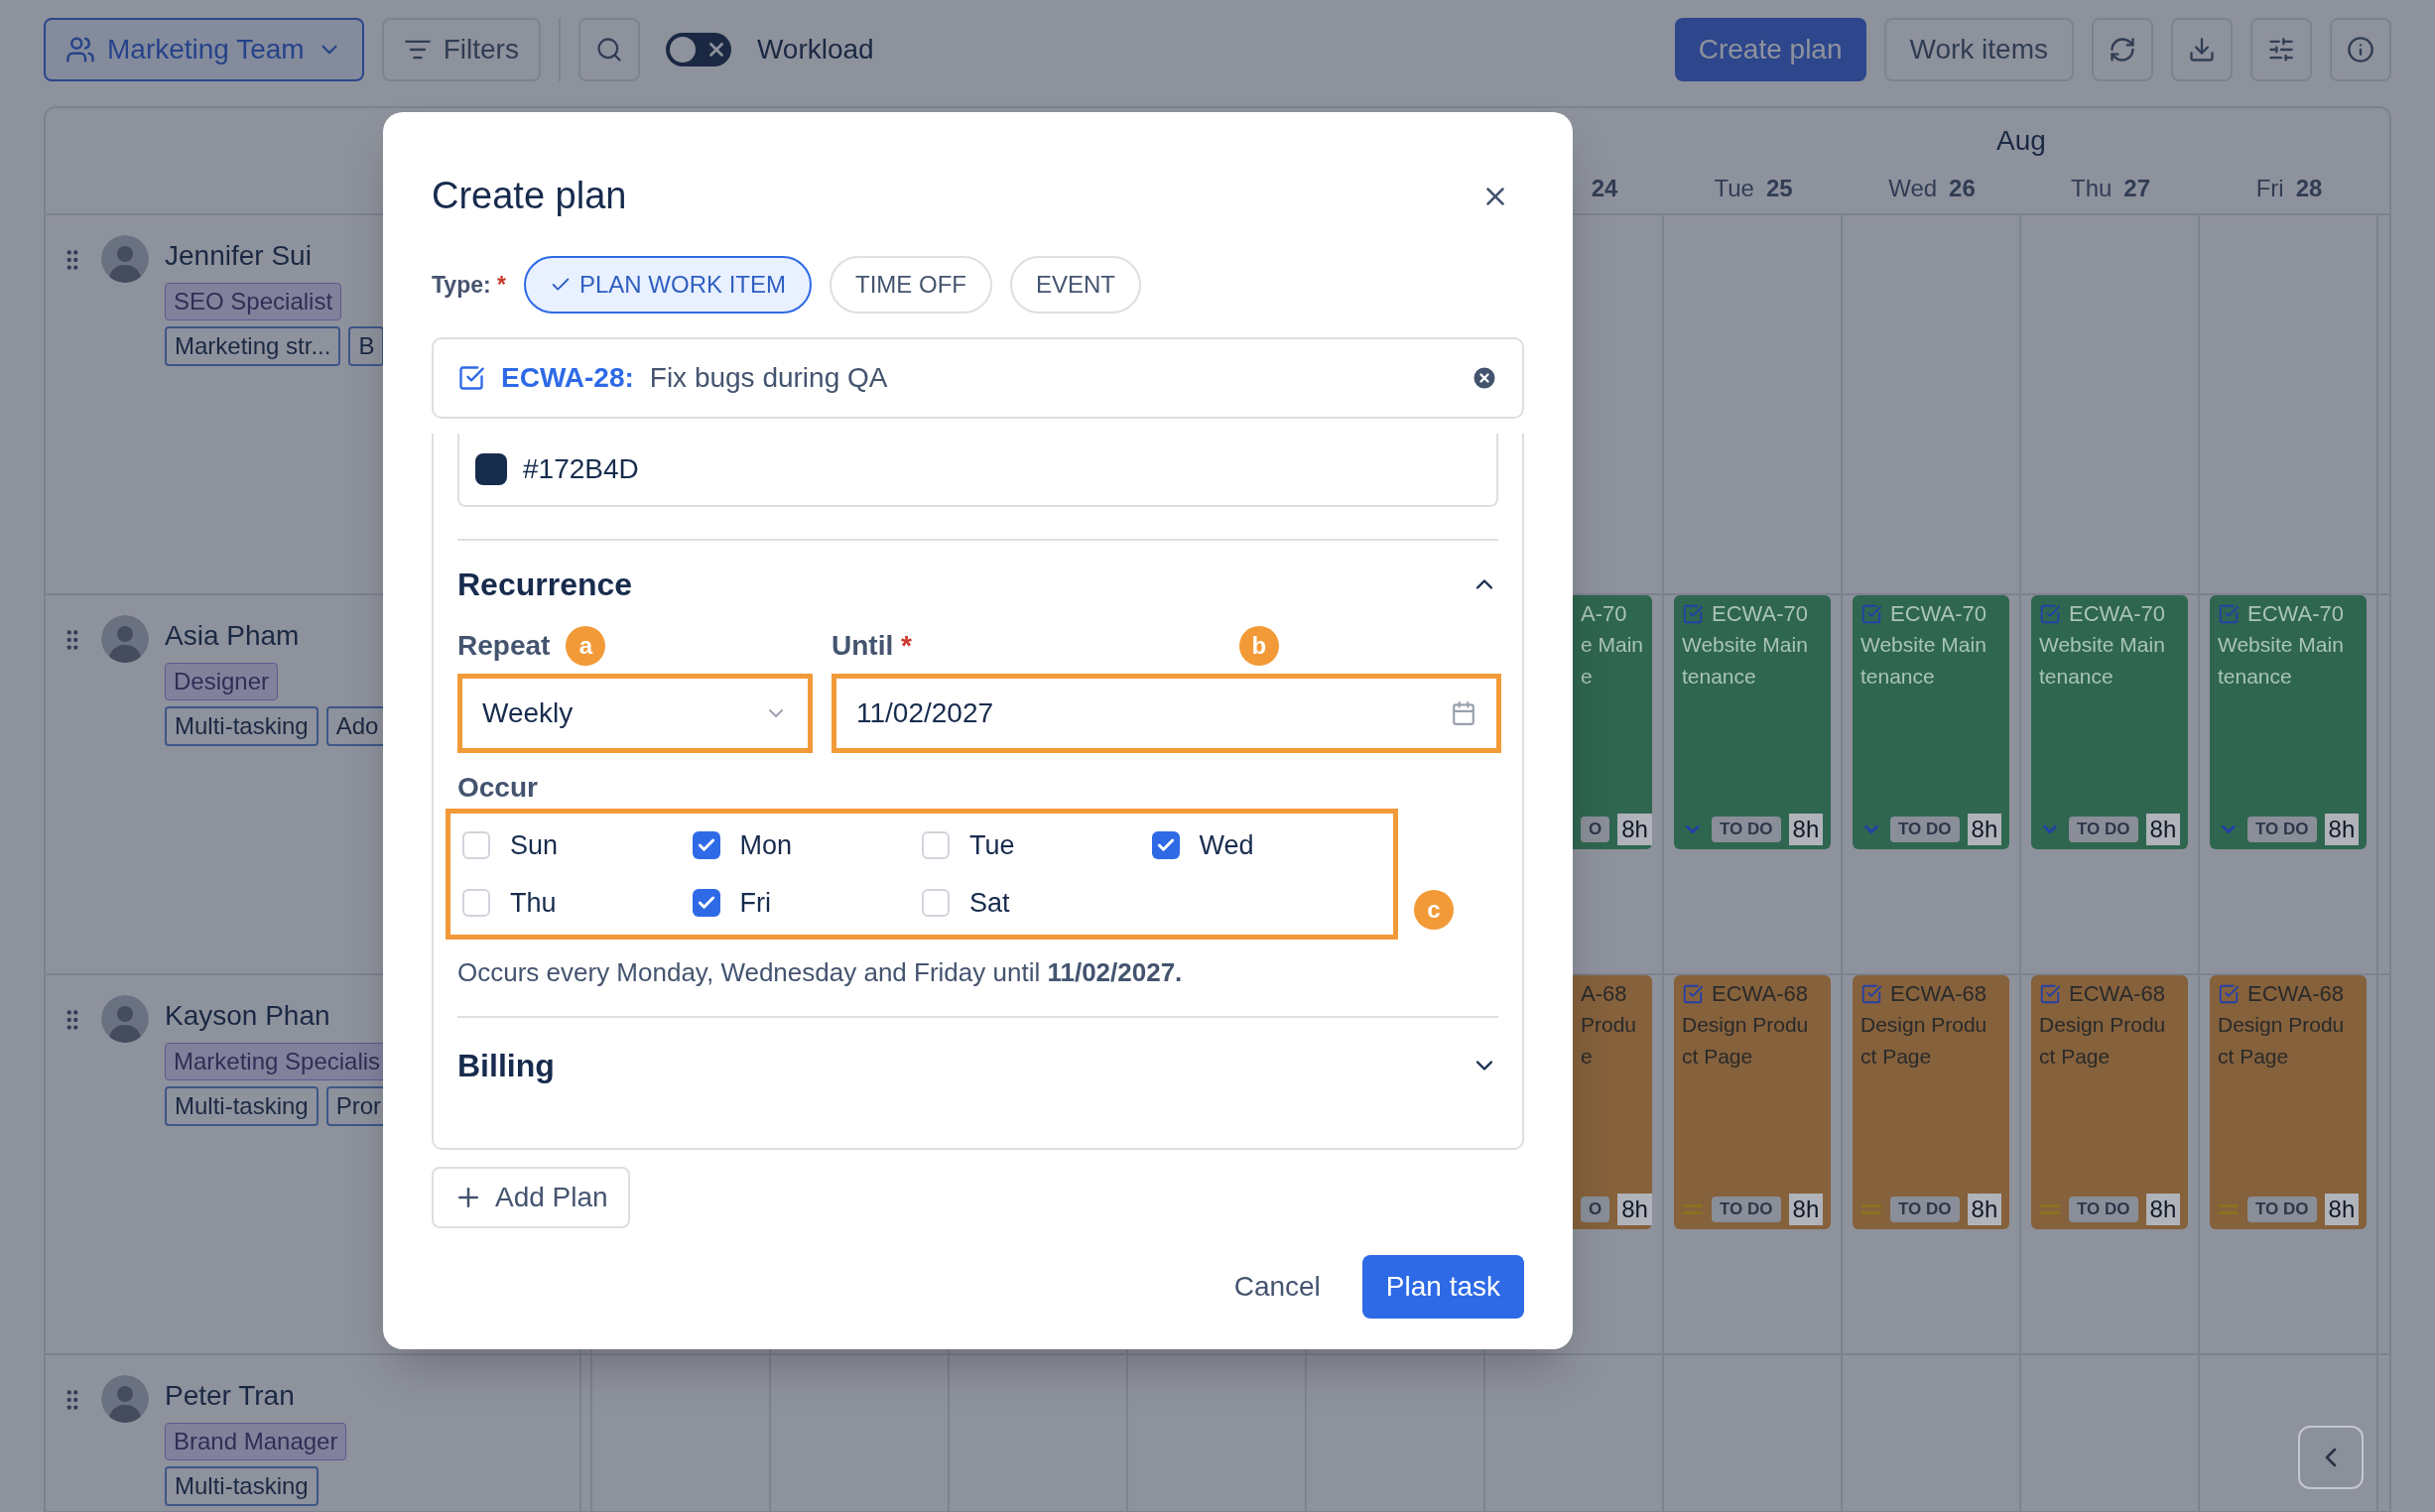 The image size is (2435, 1512). What do you see at coordinates (1076, 285) in the screenshot?
I see `type-chip: EVENT` at bounding box center [1076, 285].